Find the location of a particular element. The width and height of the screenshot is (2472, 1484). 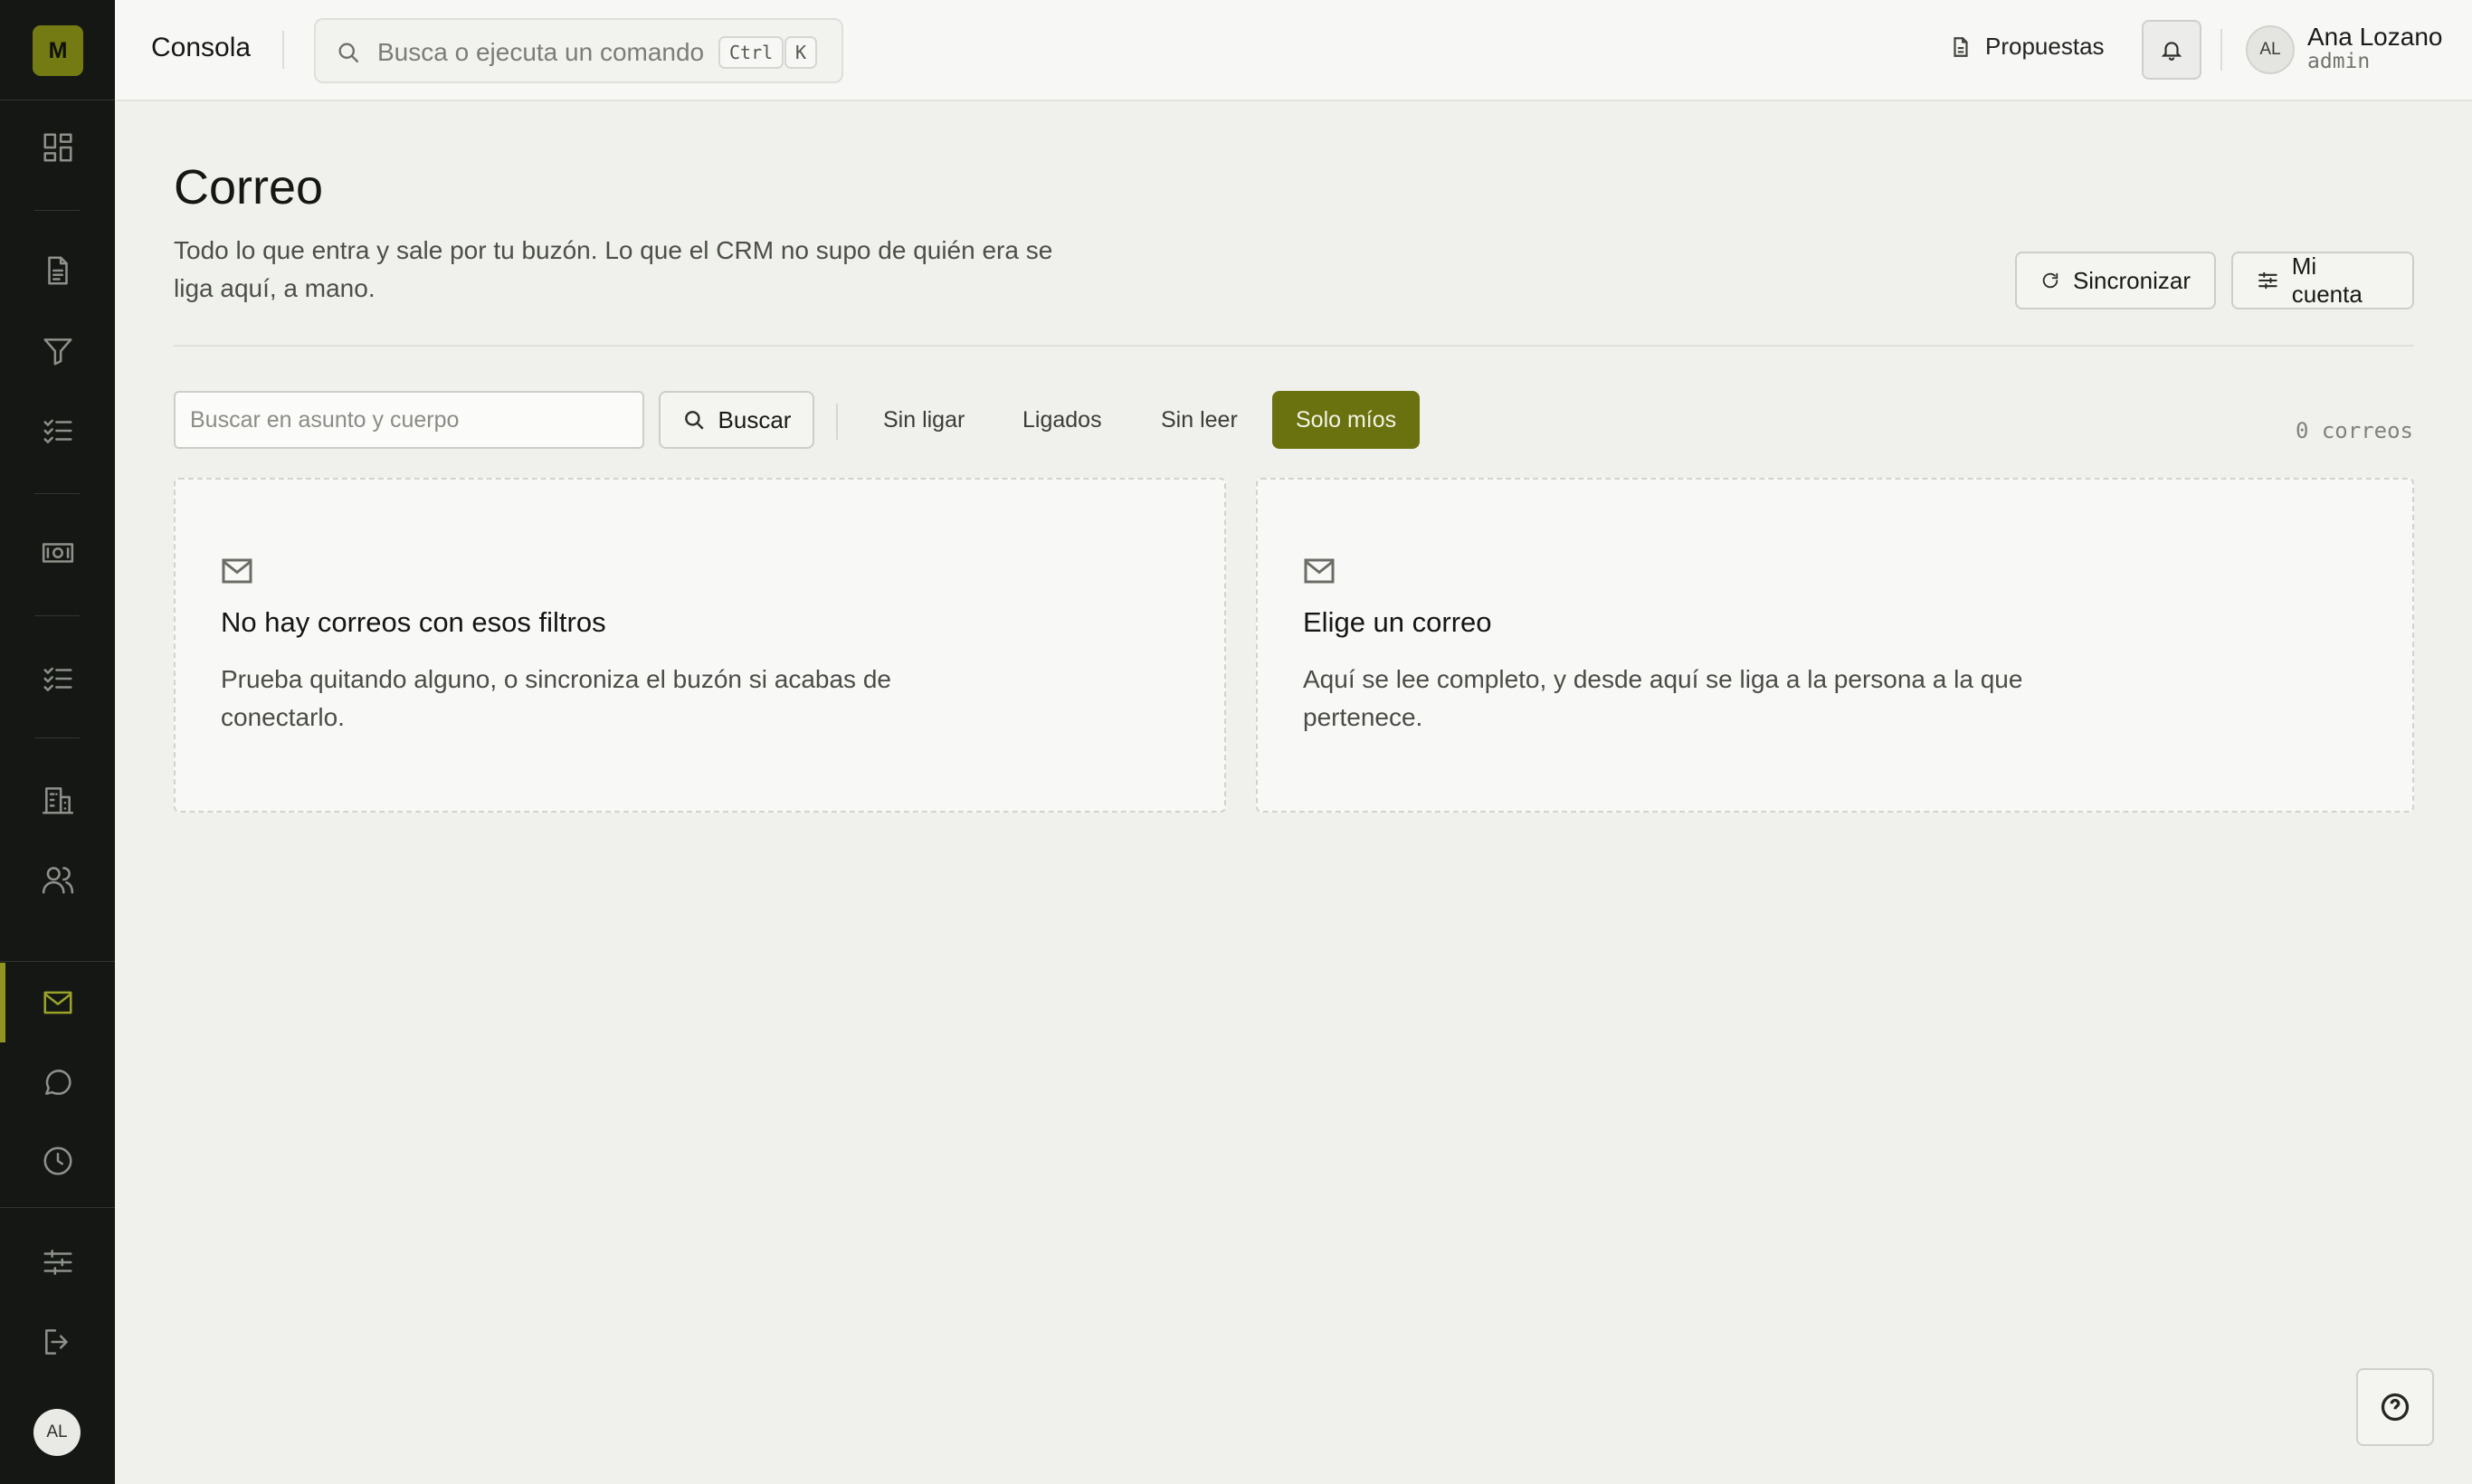

avatar: AL is located at coordinates (57, 1432).